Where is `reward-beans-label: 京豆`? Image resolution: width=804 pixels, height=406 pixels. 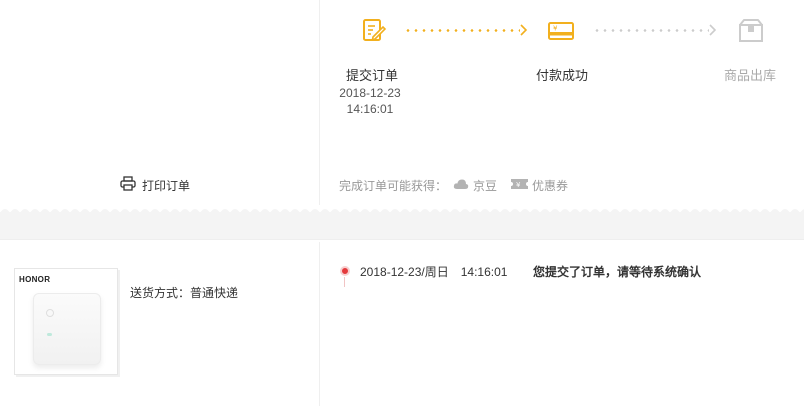
reward-beans-label: 京豆 is located at coordinates (485, 186).